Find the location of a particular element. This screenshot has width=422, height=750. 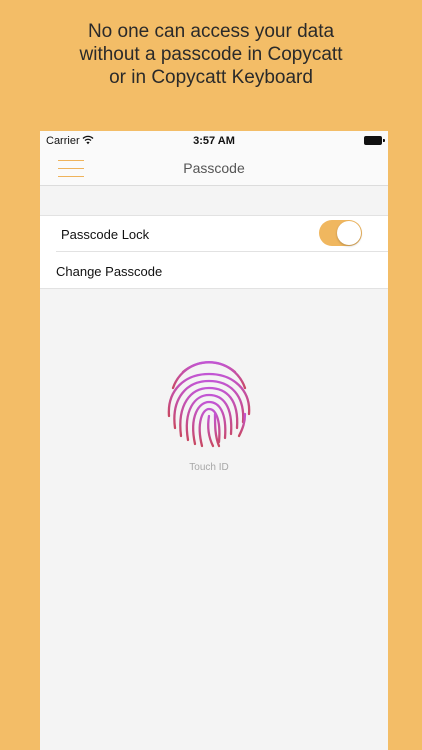

navigation-bar: Passcode is located at coordinates (214, 168).